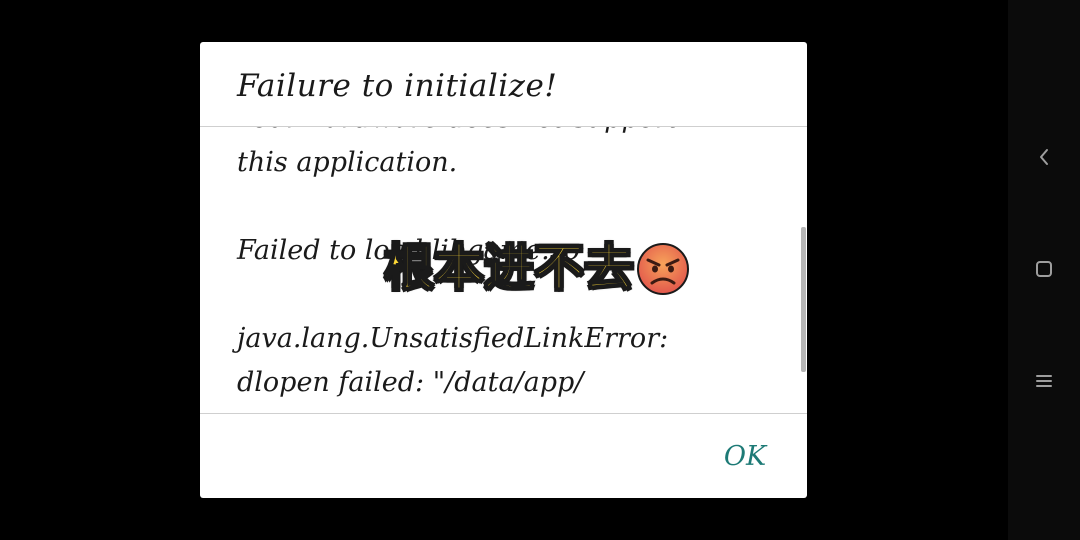 This screenshot has height=540, width=1080. I want to click on angry-face-icon, so click(663, 269).